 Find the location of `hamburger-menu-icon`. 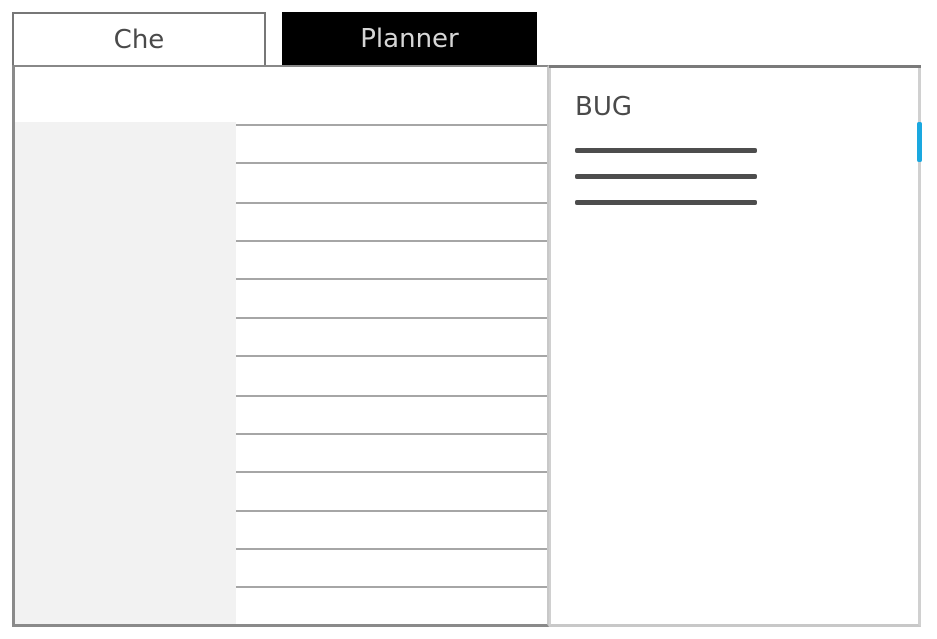

hamburger-menu-icon is located at coordinates (666, 178).